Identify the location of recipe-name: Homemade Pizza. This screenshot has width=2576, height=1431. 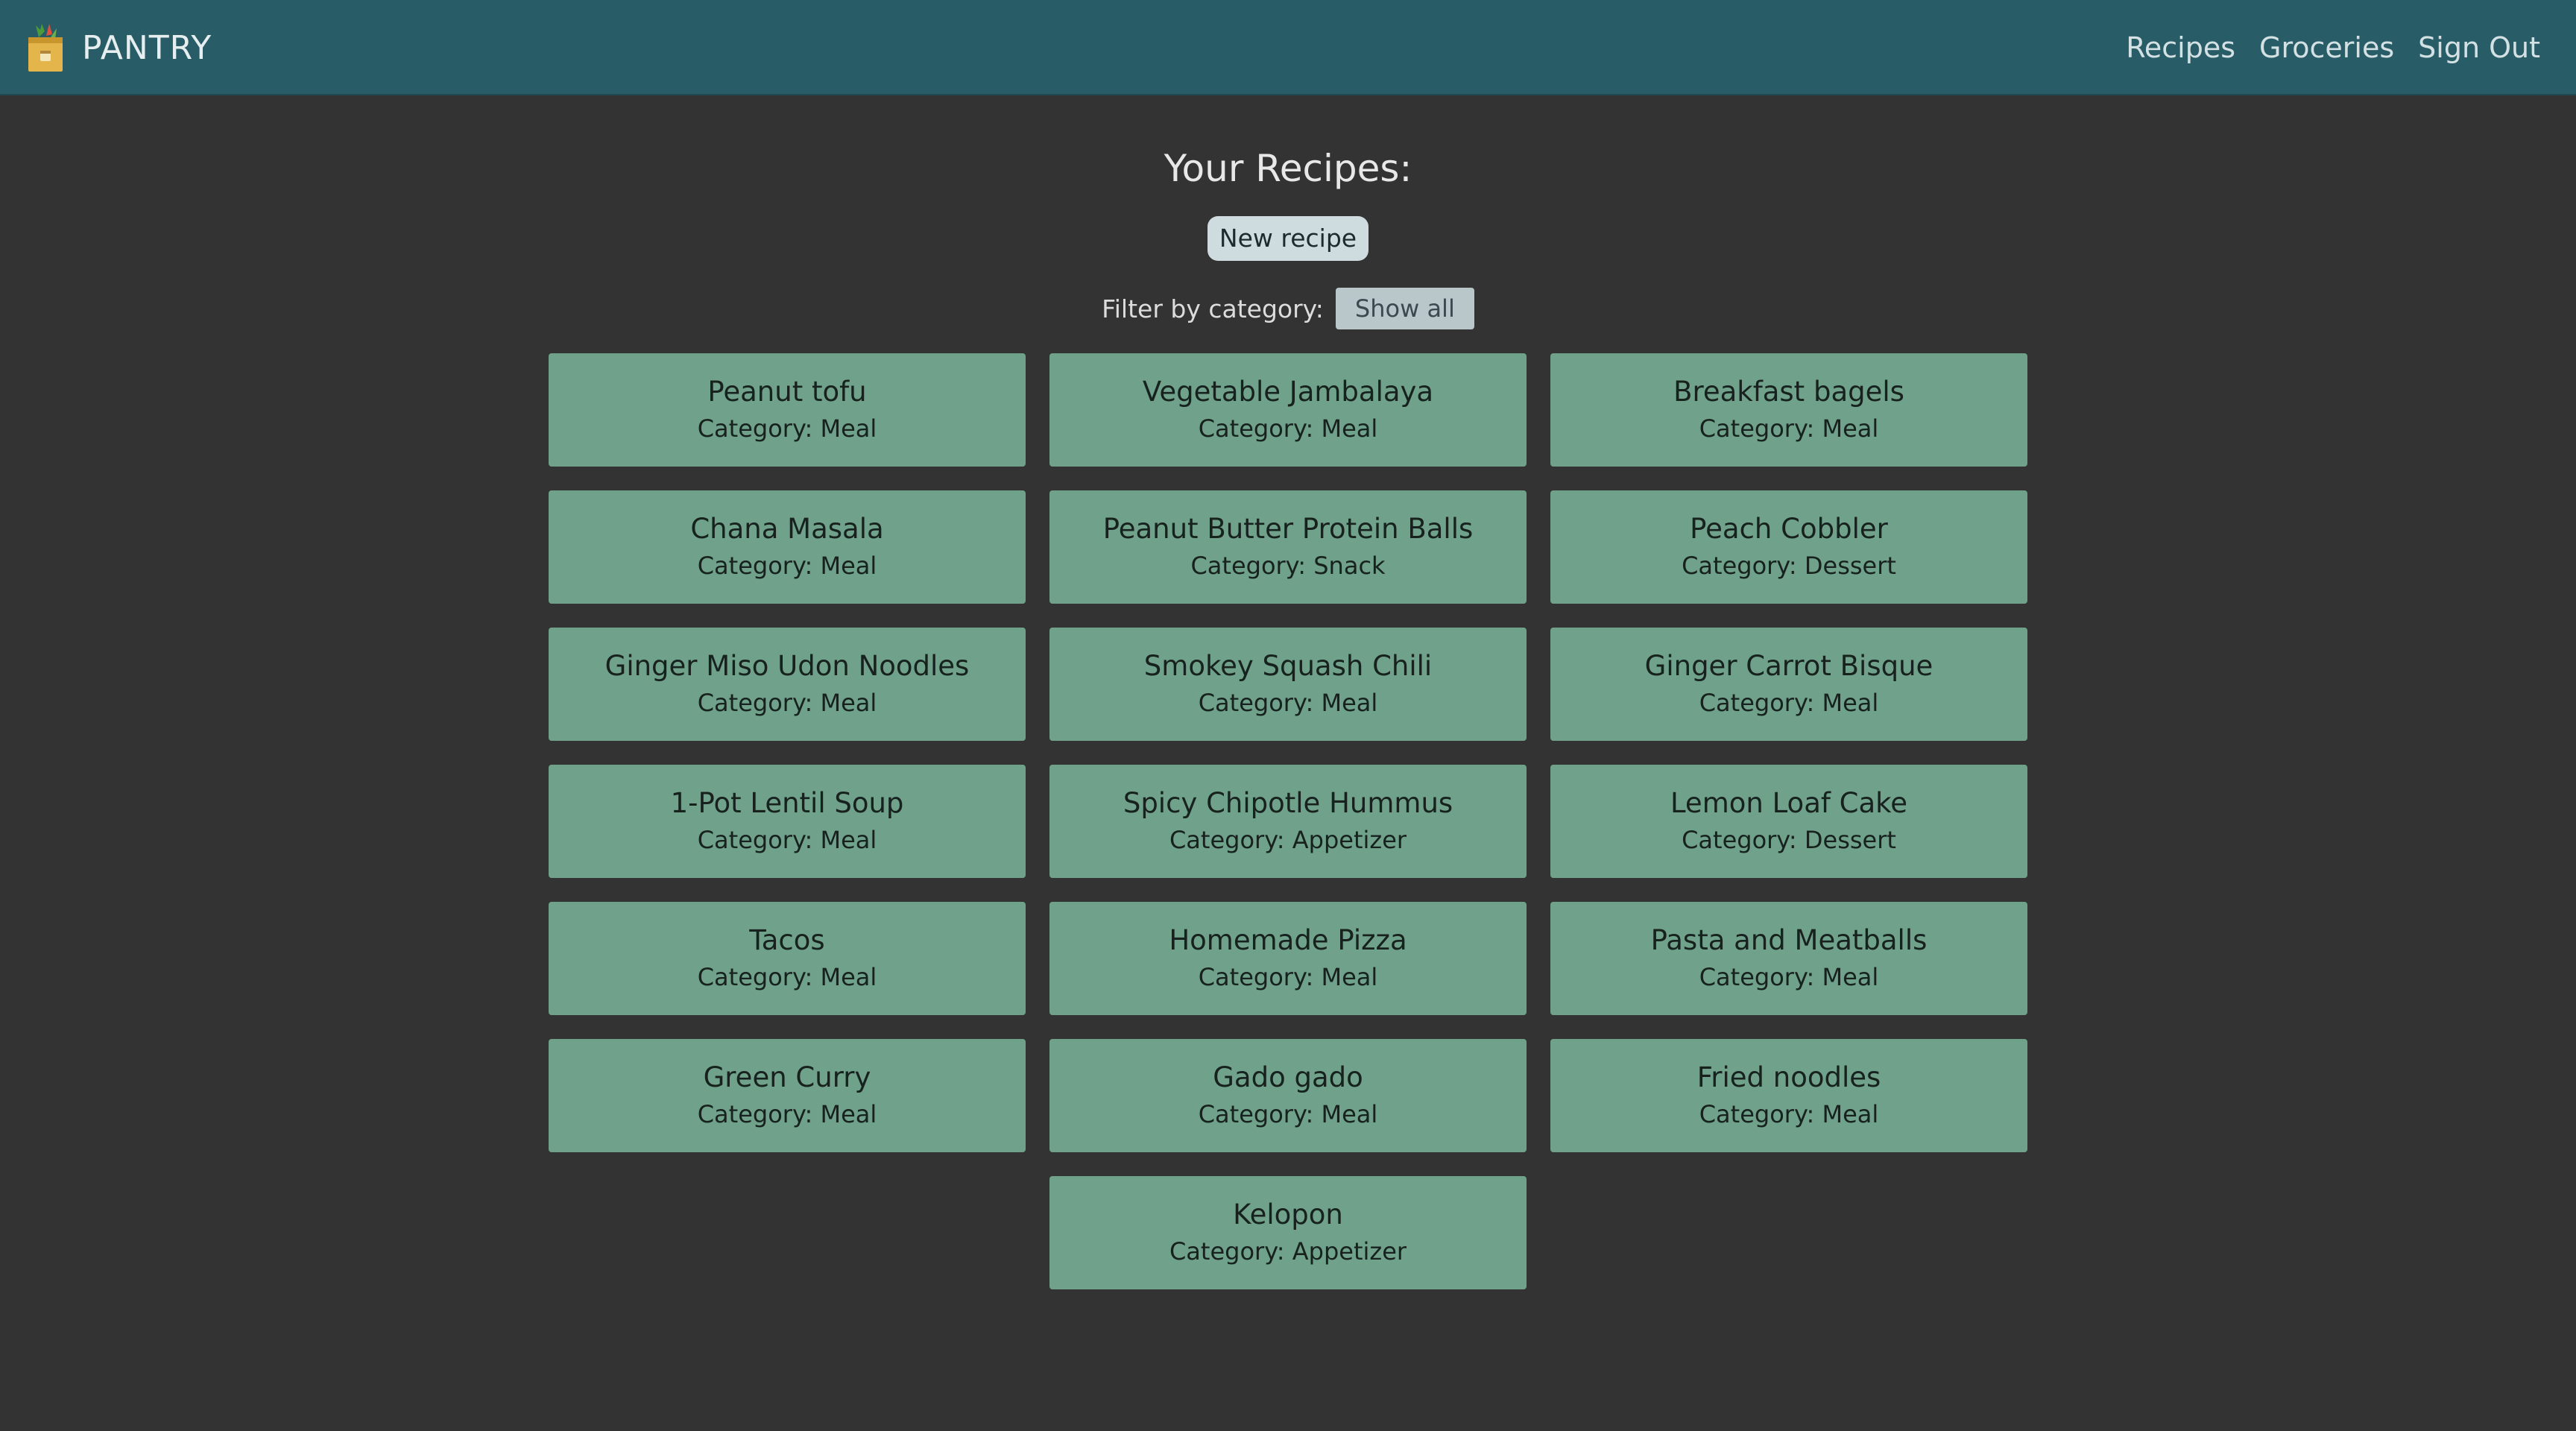
(1288, 940).